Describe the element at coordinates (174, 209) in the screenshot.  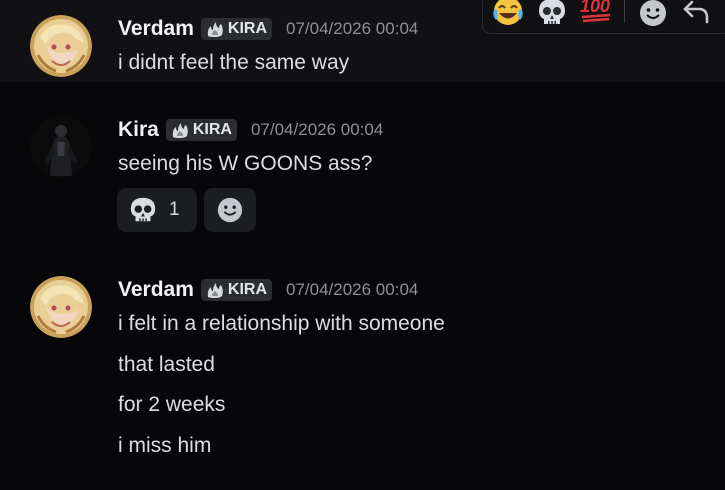
I see `reaction-count: 1` at that location.